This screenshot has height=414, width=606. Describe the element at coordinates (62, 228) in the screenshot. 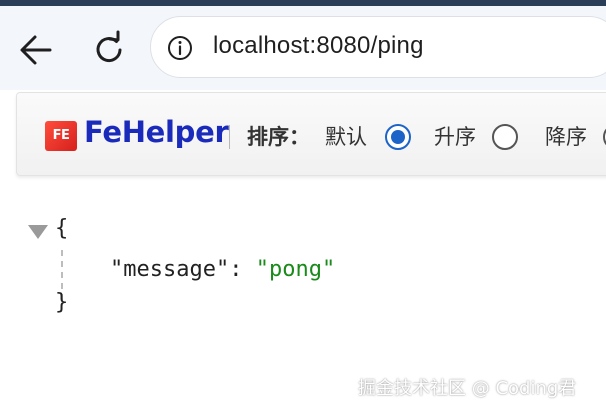

I see `json-open-brace: {` at that location.